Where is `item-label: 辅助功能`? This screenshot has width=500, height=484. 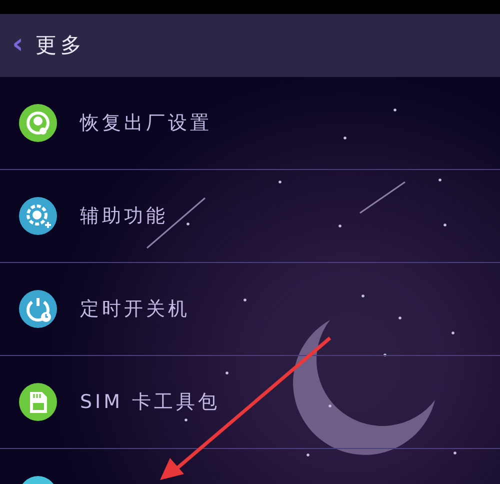 item-label: 辅助功能 is located at coordinates (124, 216).